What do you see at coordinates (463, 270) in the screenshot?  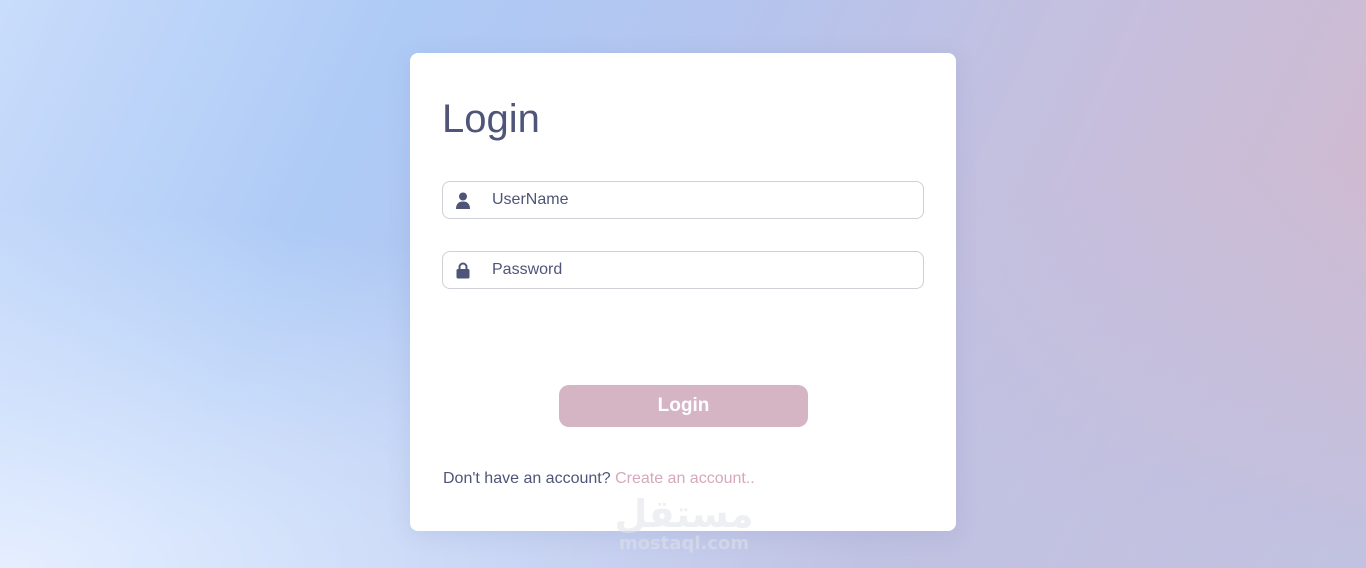 I see `lock-icon` at bounding box center [463, 270].